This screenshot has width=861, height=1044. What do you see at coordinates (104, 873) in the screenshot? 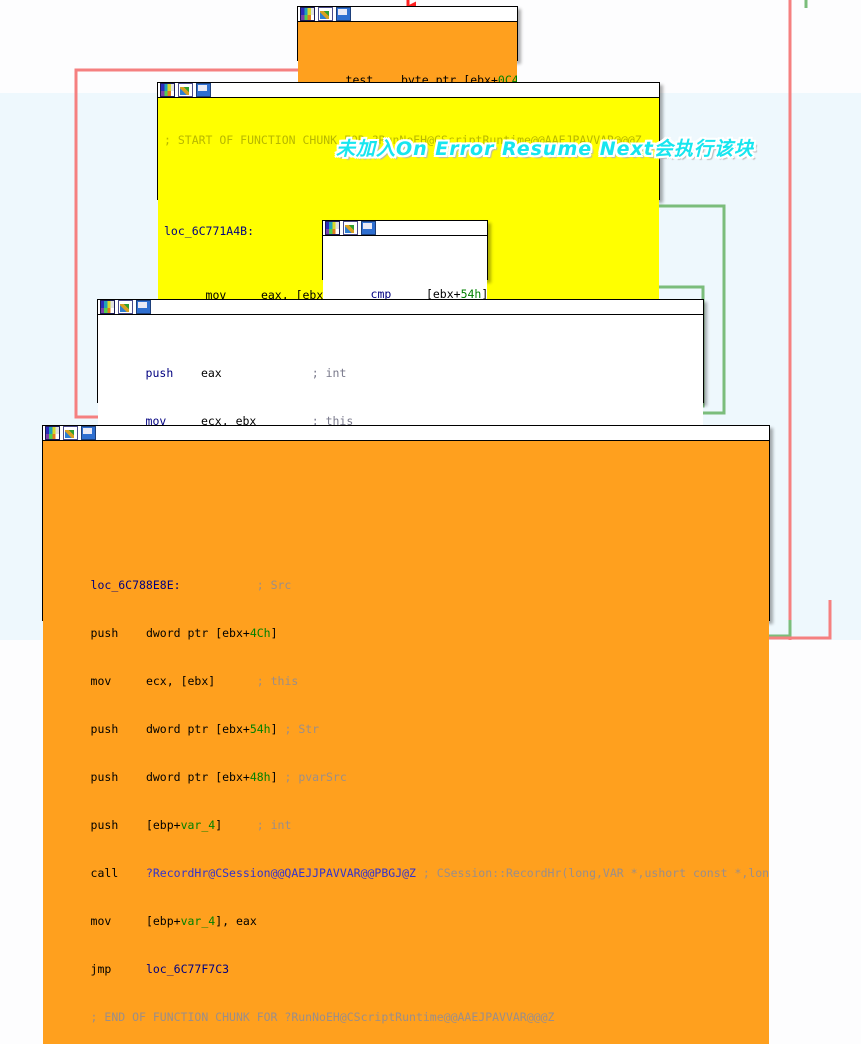
I see `mnemonic: call` at bounding box center [104, 873].